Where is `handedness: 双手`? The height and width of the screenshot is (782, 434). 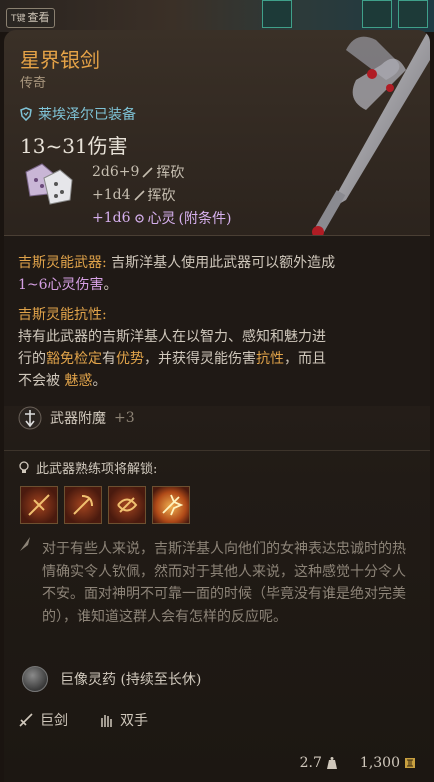 handedness: 双手 is located at coordinates (134, 721).